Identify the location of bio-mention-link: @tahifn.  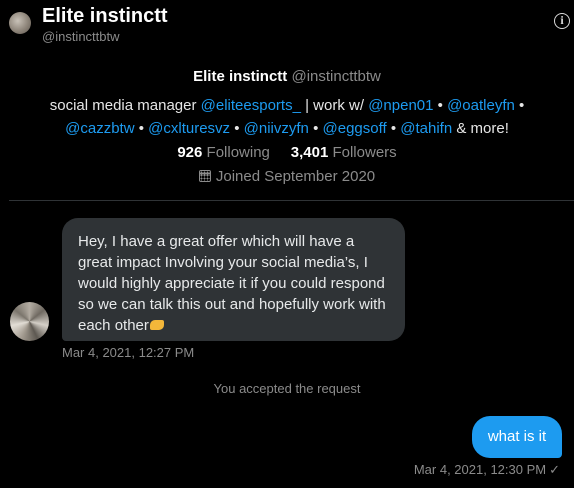
(426, 128).